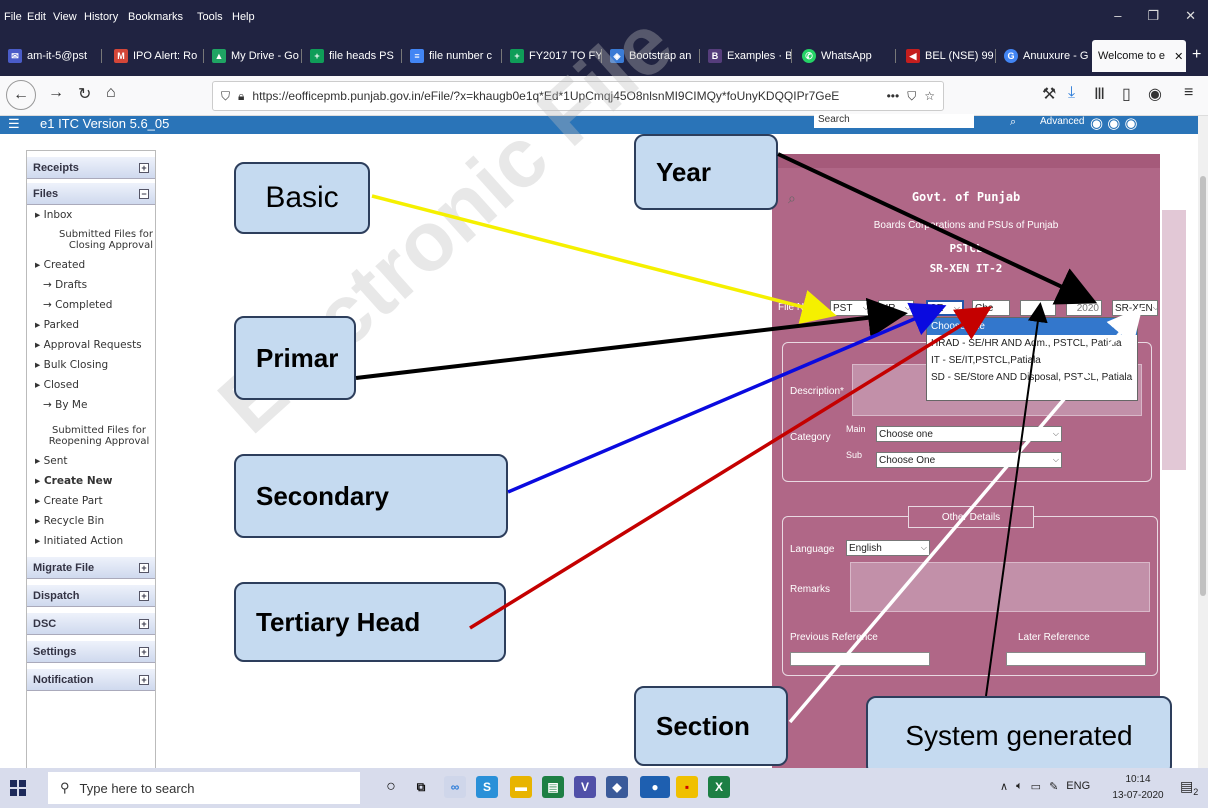 The width and height of the screenshot is (1208, 808). I want to click on taskbar-clock: 10:14 13-07-2020, so click(1138, 788).